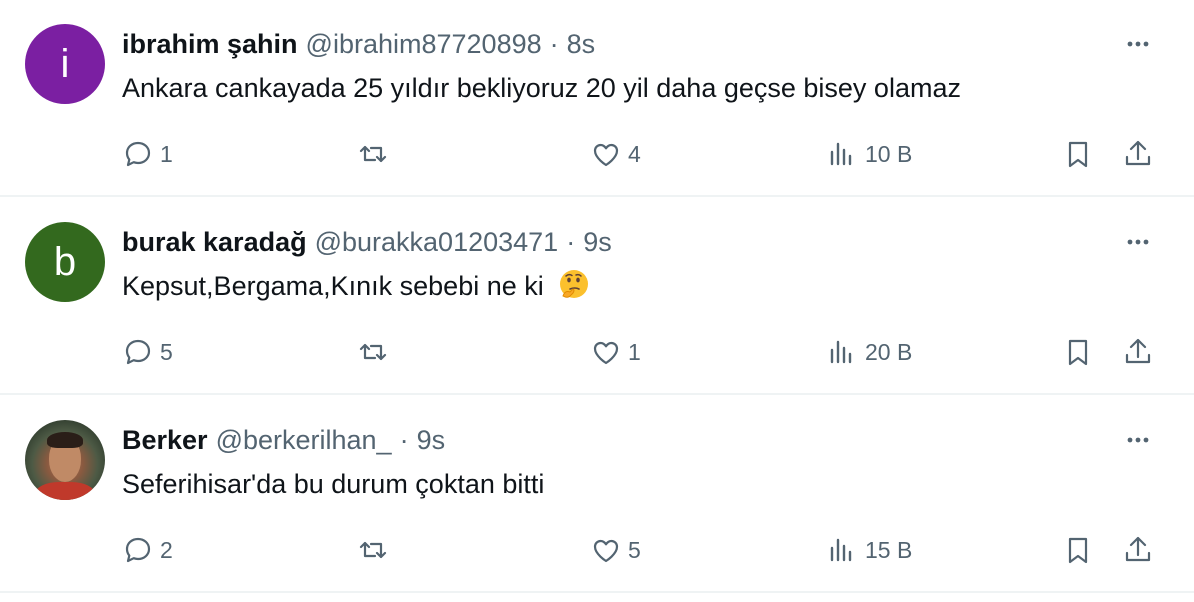 This screenshot has height=602, width=1194. I want to click on tweet-header: burak karadağ @burakka01203471 · 9s, so click(367, 242).